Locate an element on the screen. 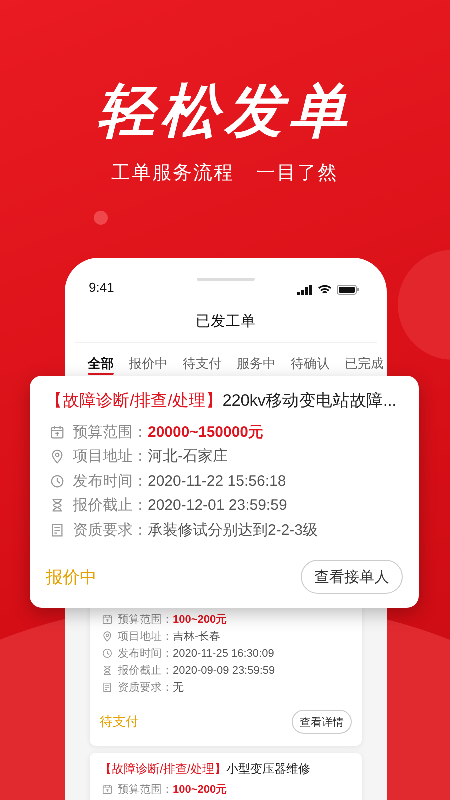  order-status: 报价中 is located at coordinates (71, 577).